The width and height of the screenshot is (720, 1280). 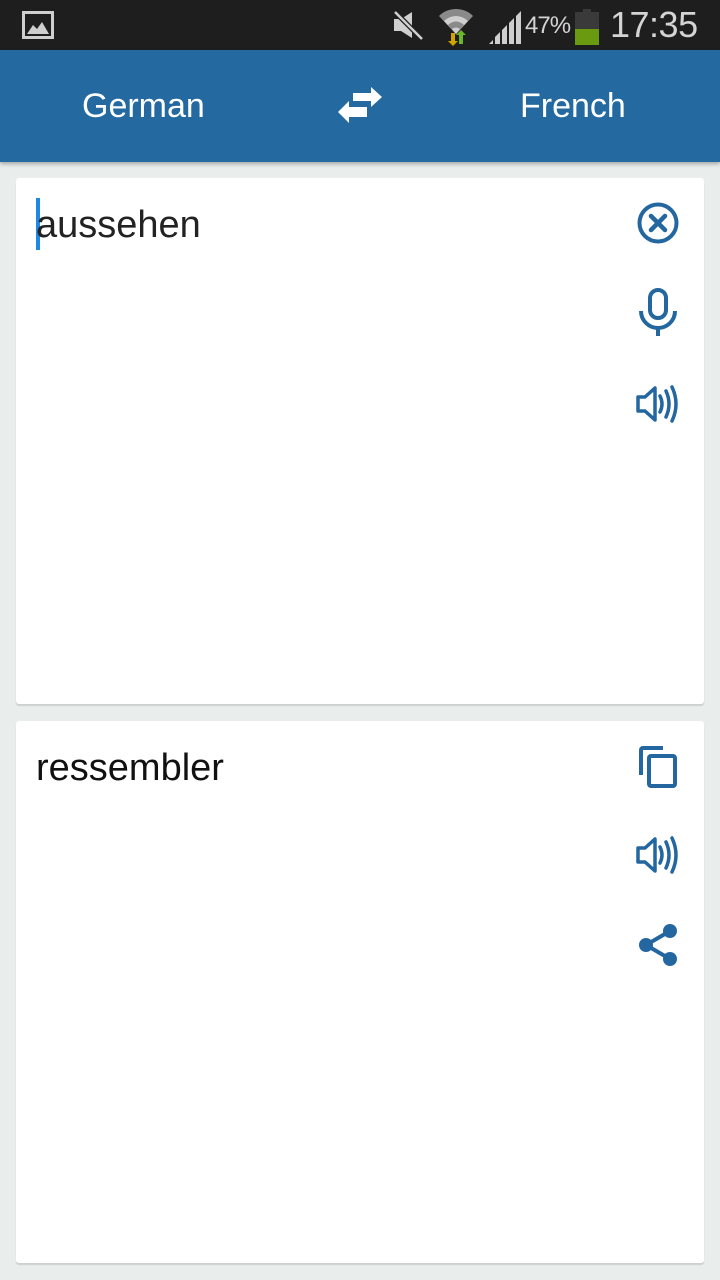 I want to click on source-language-selector: German, so click(x=143, y=106).